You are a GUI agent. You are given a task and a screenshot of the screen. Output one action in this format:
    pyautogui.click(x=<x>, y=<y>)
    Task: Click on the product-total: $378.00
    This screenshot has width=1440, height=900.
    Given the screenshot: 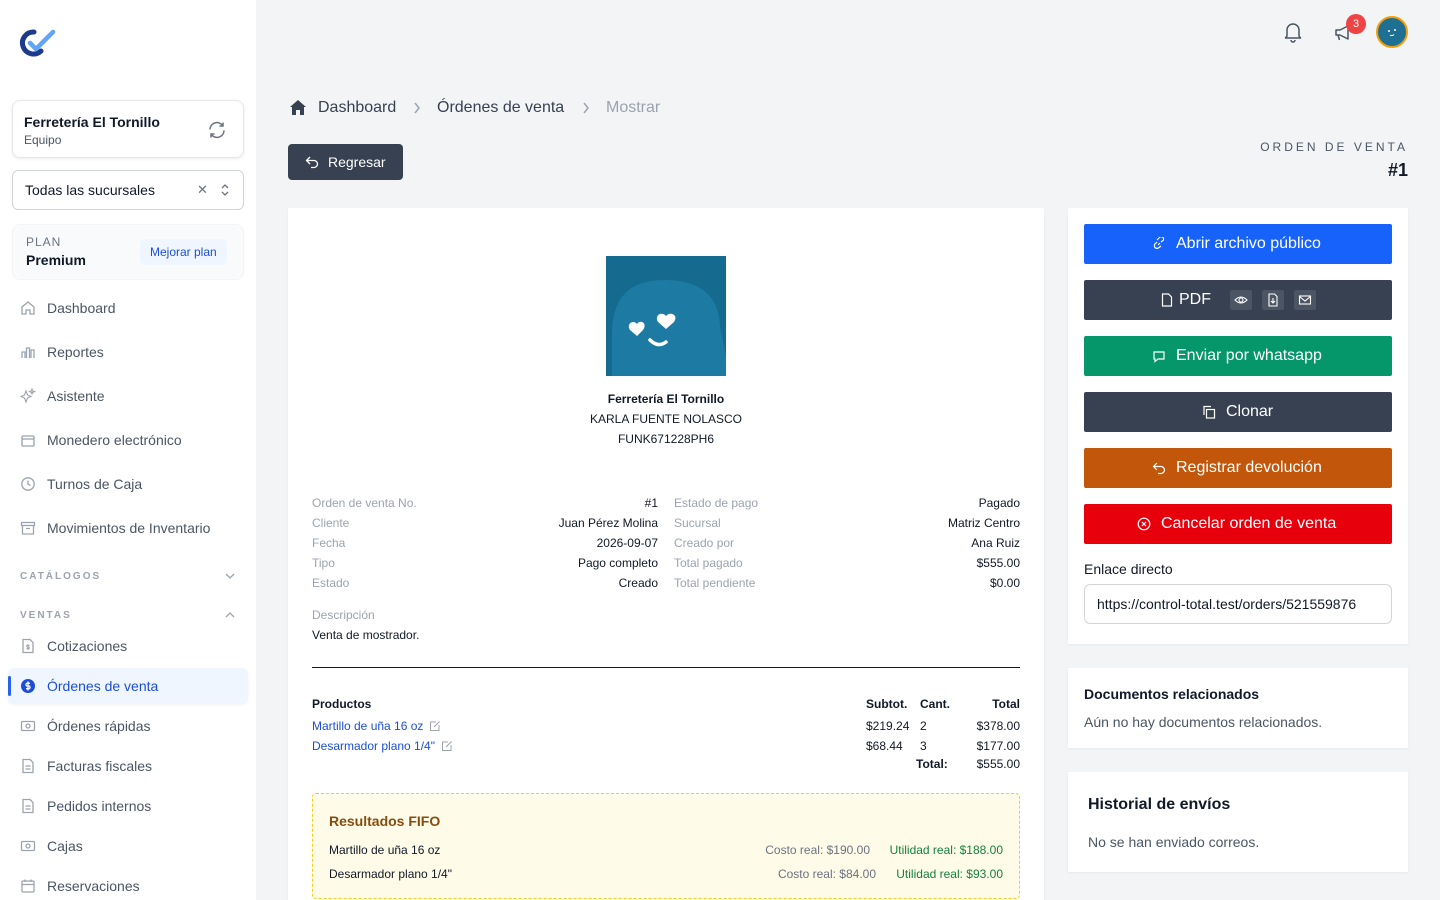 What is the action you would take?
    pyautogui.click(x=998, y=726)
    